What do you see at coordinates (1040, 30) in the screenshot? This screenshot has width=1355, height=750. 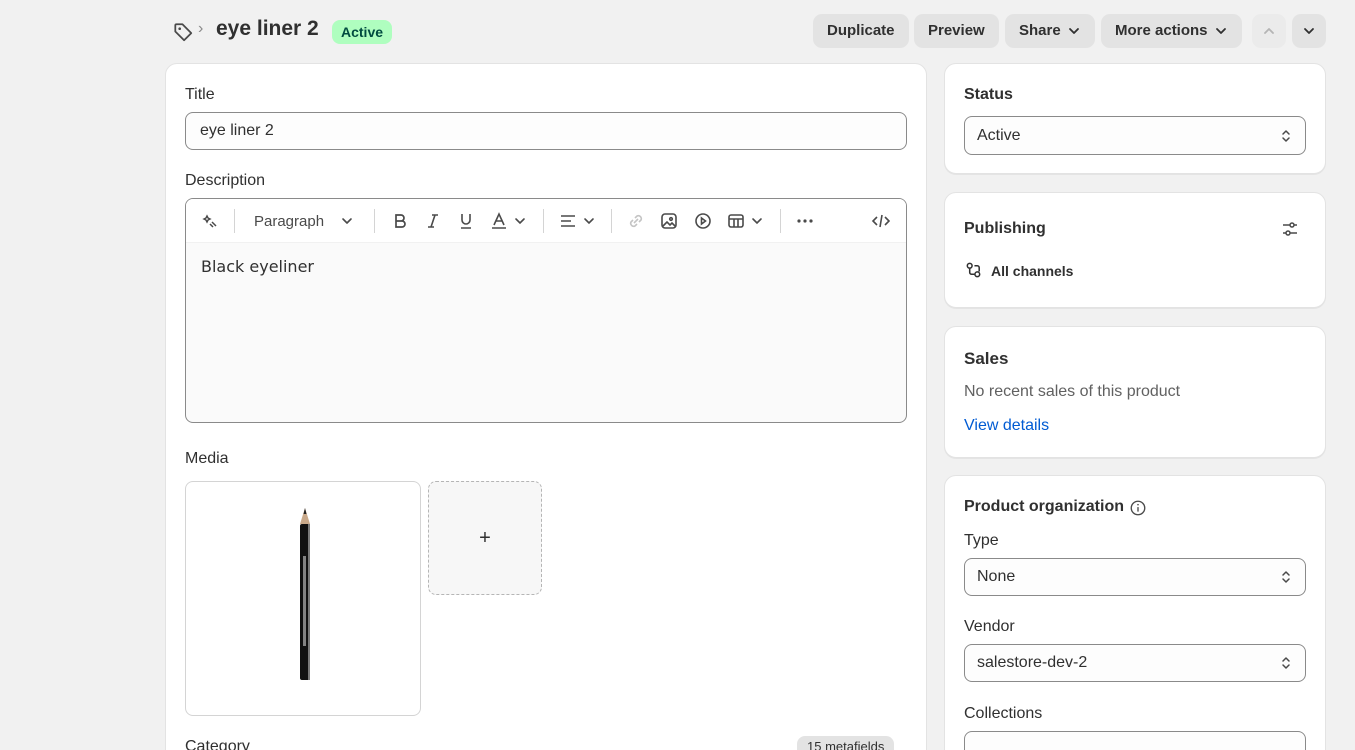 I see `share-label: Share` at bounding box center [1040, 30].